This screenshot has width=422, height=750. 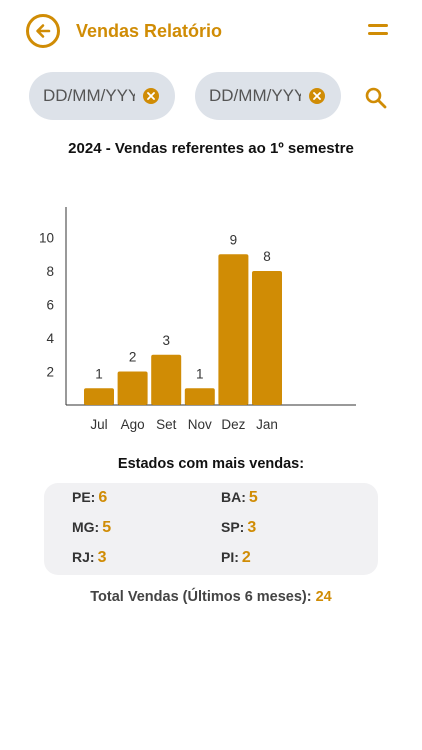 I want to click on search-icon, so click(x=376, y=98).